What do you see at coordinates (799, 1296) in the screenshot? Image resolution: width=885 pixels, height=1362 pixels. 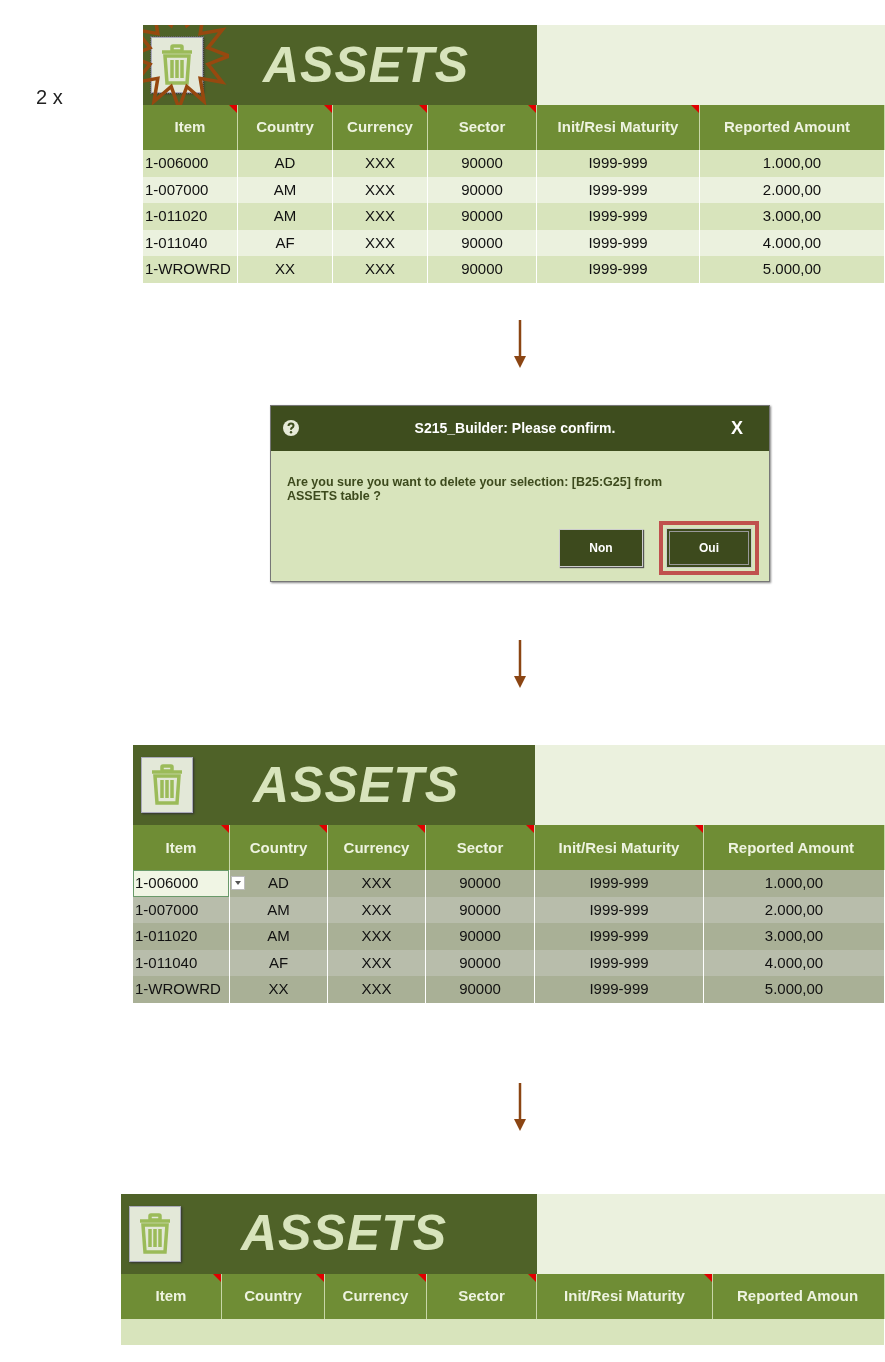 I see `column-header: Reported Amoun` at bounding box center [799, 1296].